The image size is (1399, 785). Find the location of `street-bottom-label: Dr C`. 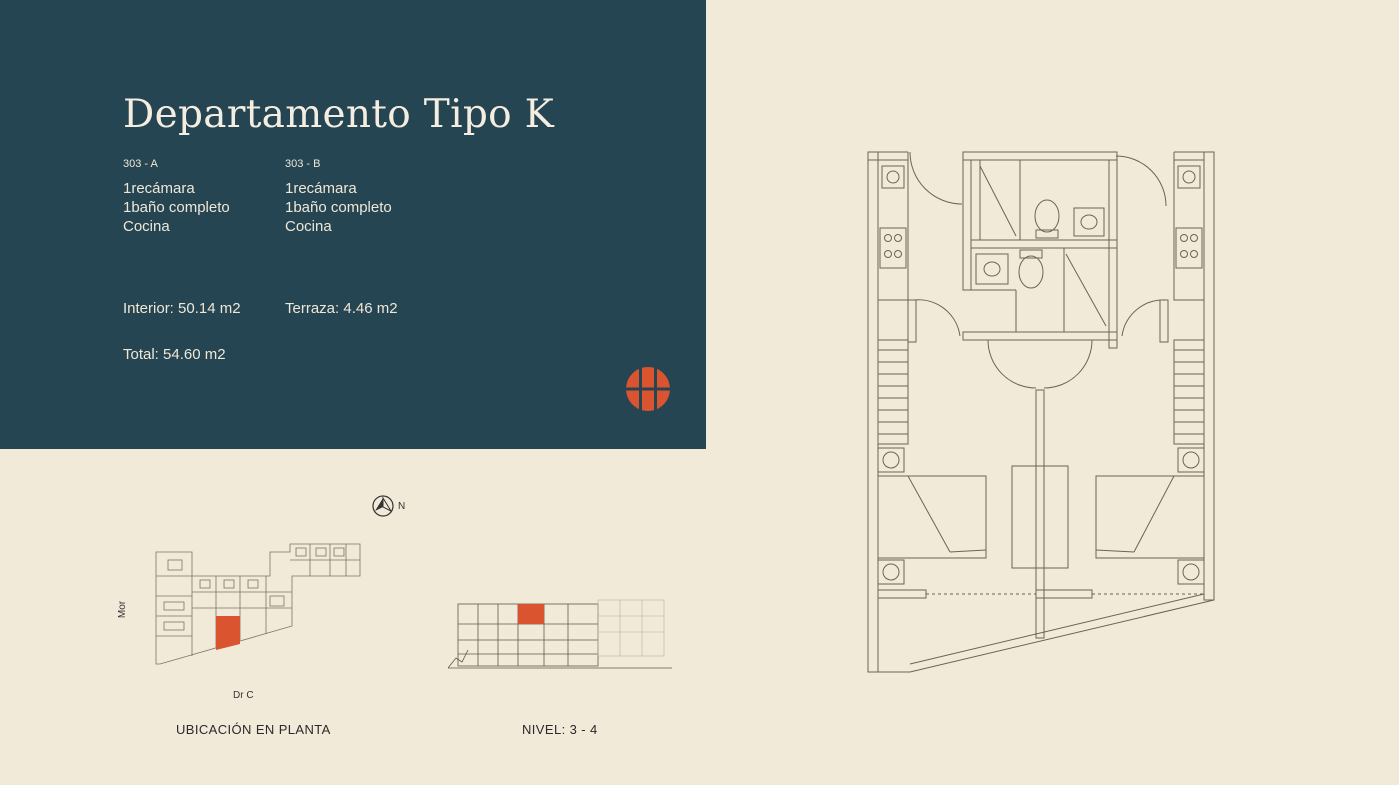

street-bottom-label: Dr C is located at coordinates (243, 695).